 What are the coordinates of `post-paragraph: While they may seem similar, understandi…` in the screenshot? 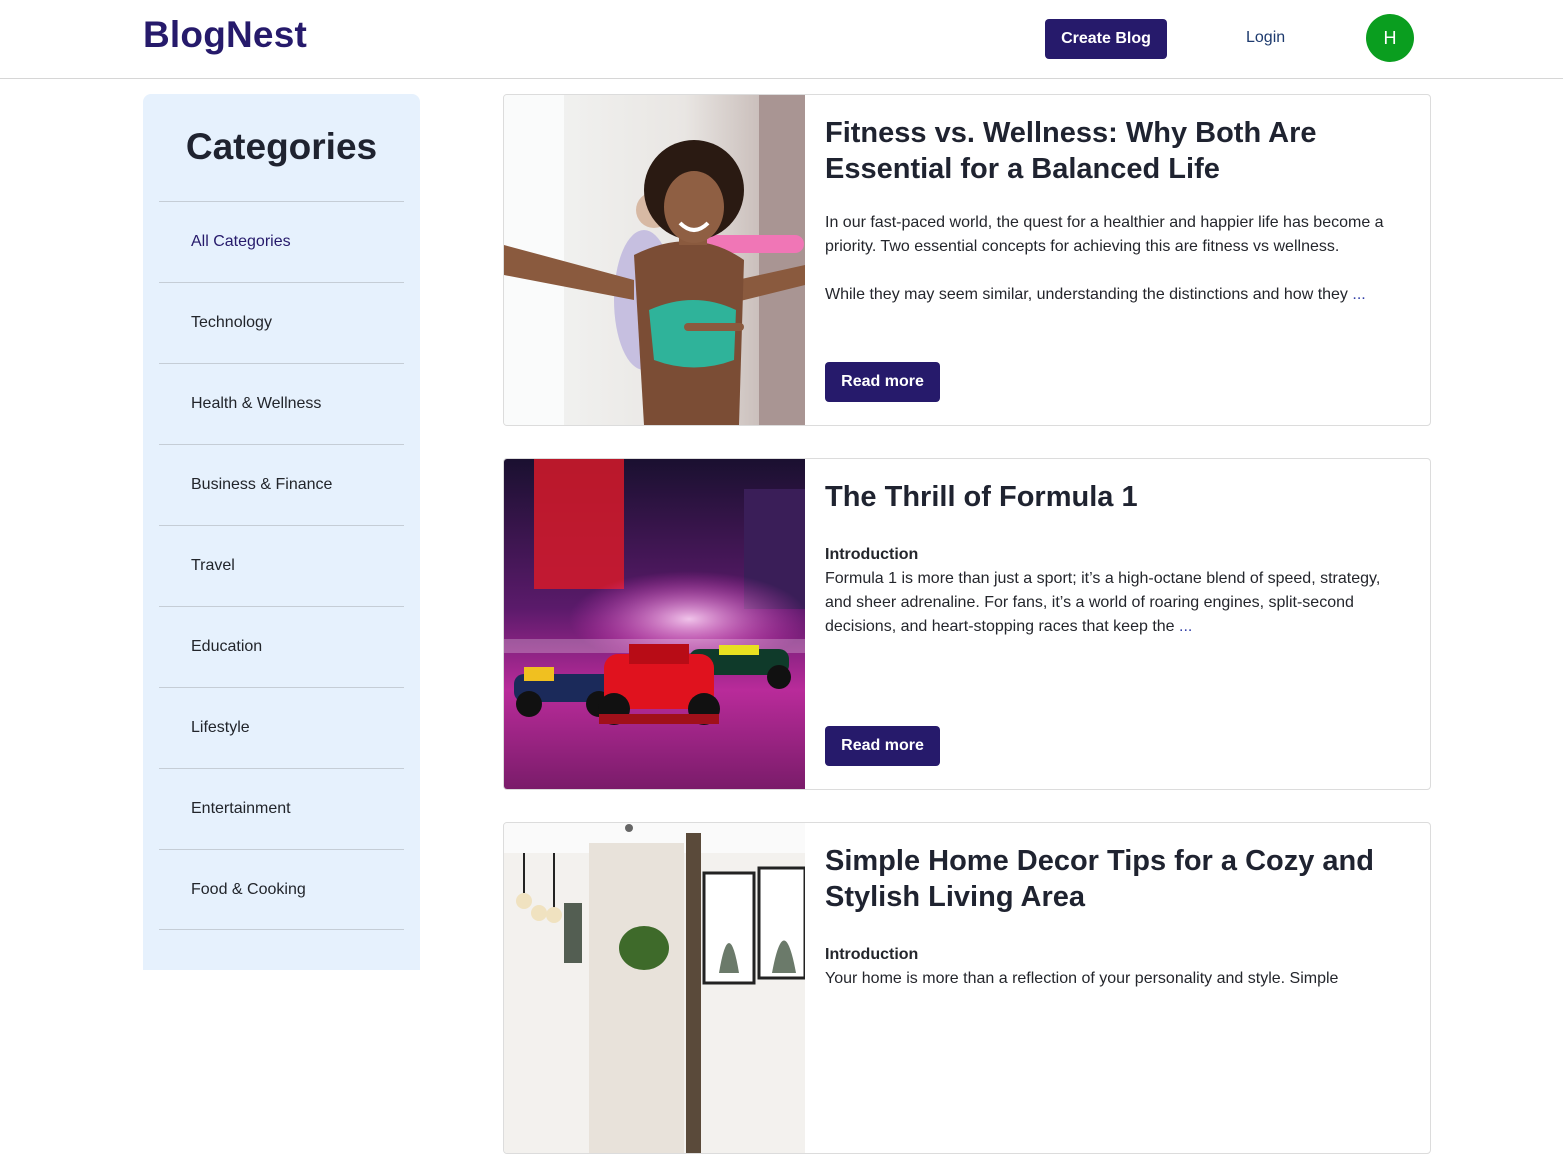 It's located at (1086, 294).